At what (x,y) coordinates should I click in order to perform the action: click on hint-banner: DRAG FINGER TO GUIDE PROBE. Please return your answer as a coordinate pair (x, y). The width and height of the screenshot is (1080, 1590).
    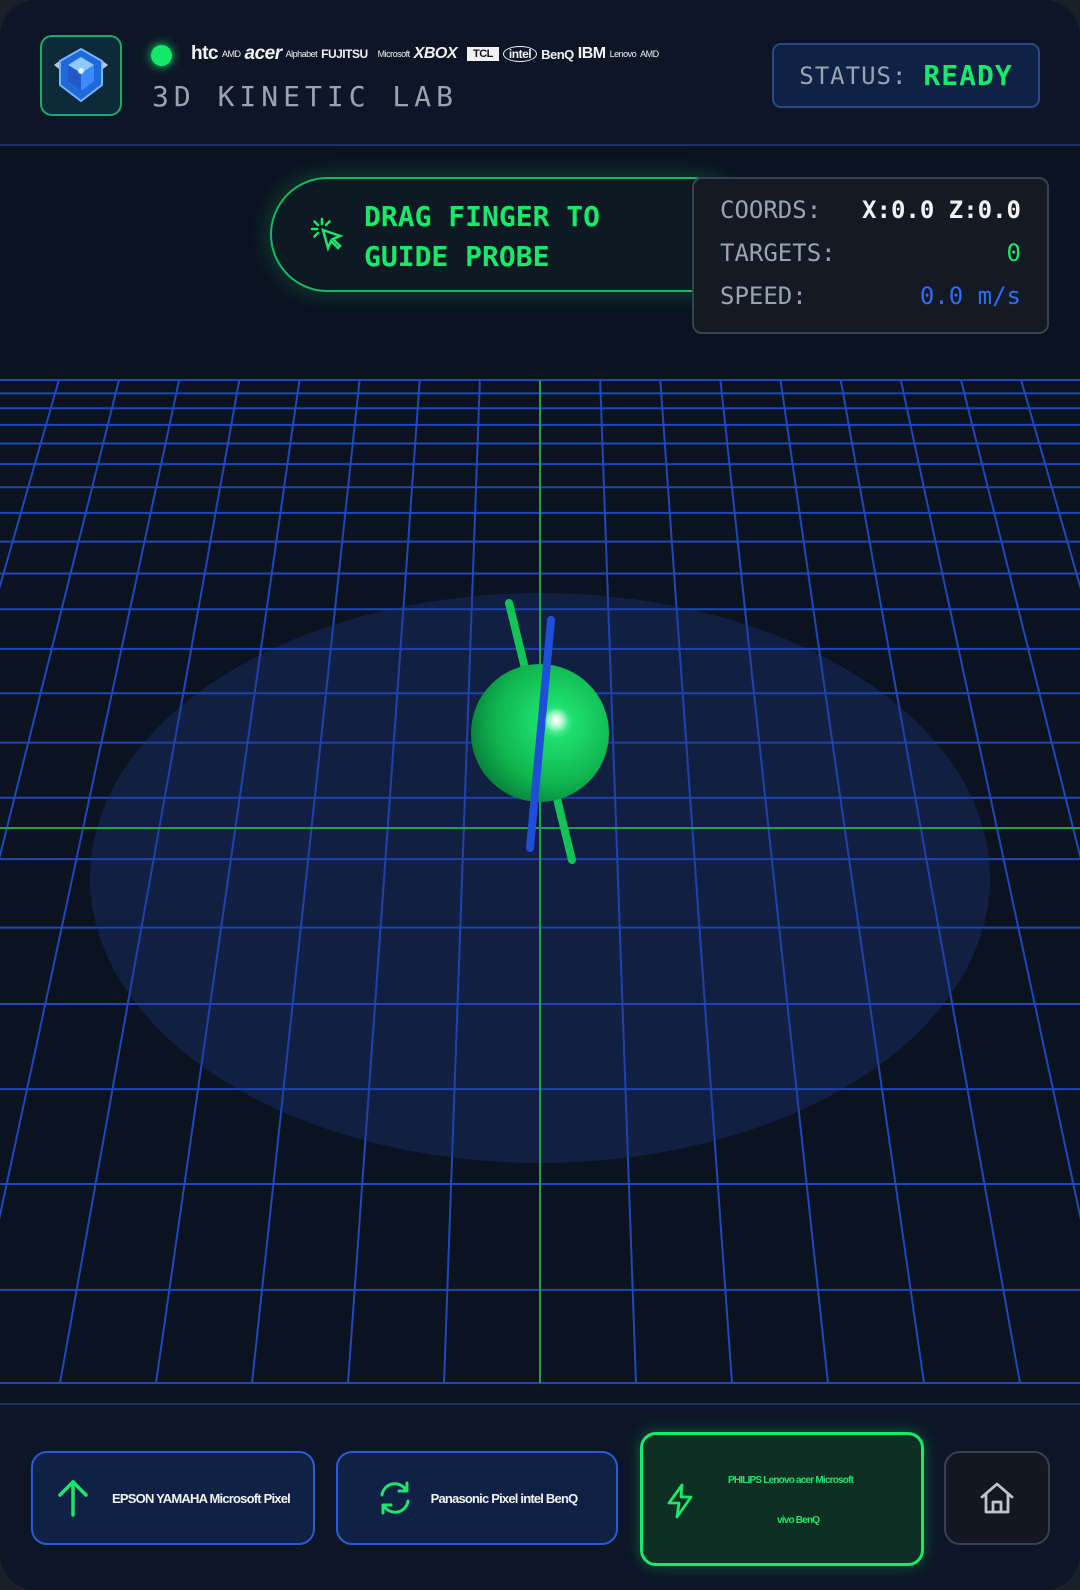
    Looking at the image, I should click on (510, 234).